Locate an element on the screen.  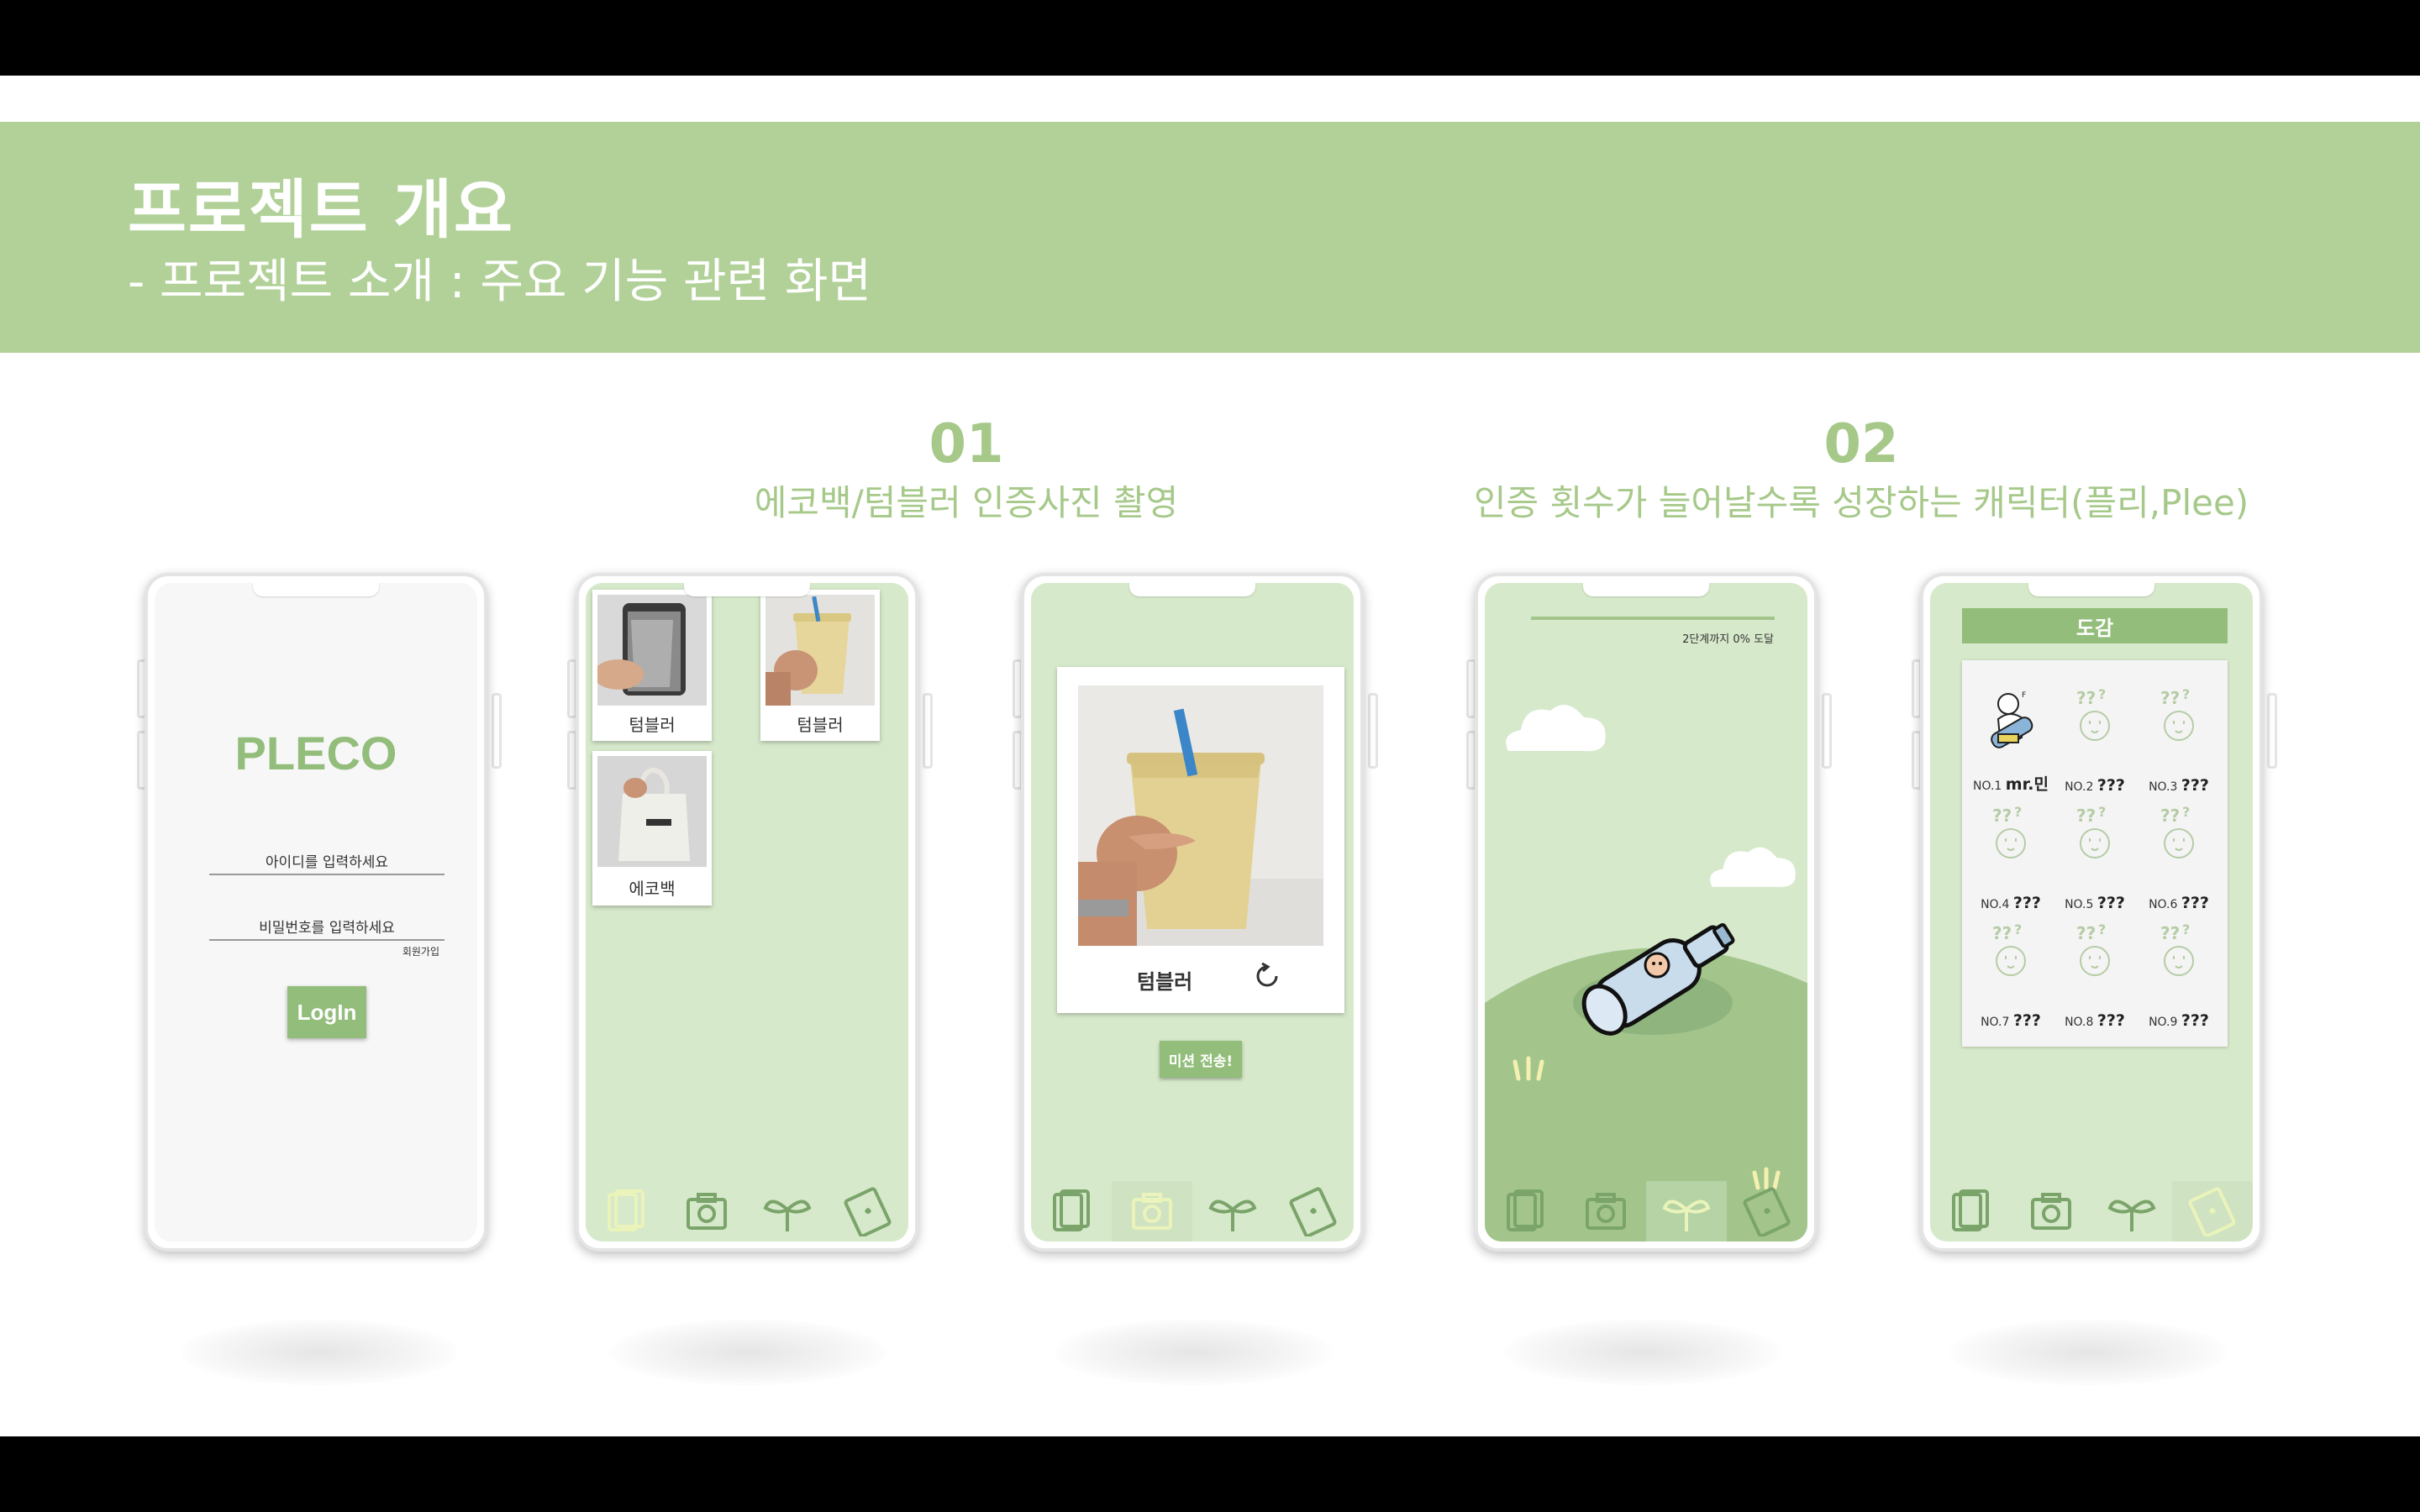
id-input: 아이디를 입력하세요 is located at coordinates (327, 862).